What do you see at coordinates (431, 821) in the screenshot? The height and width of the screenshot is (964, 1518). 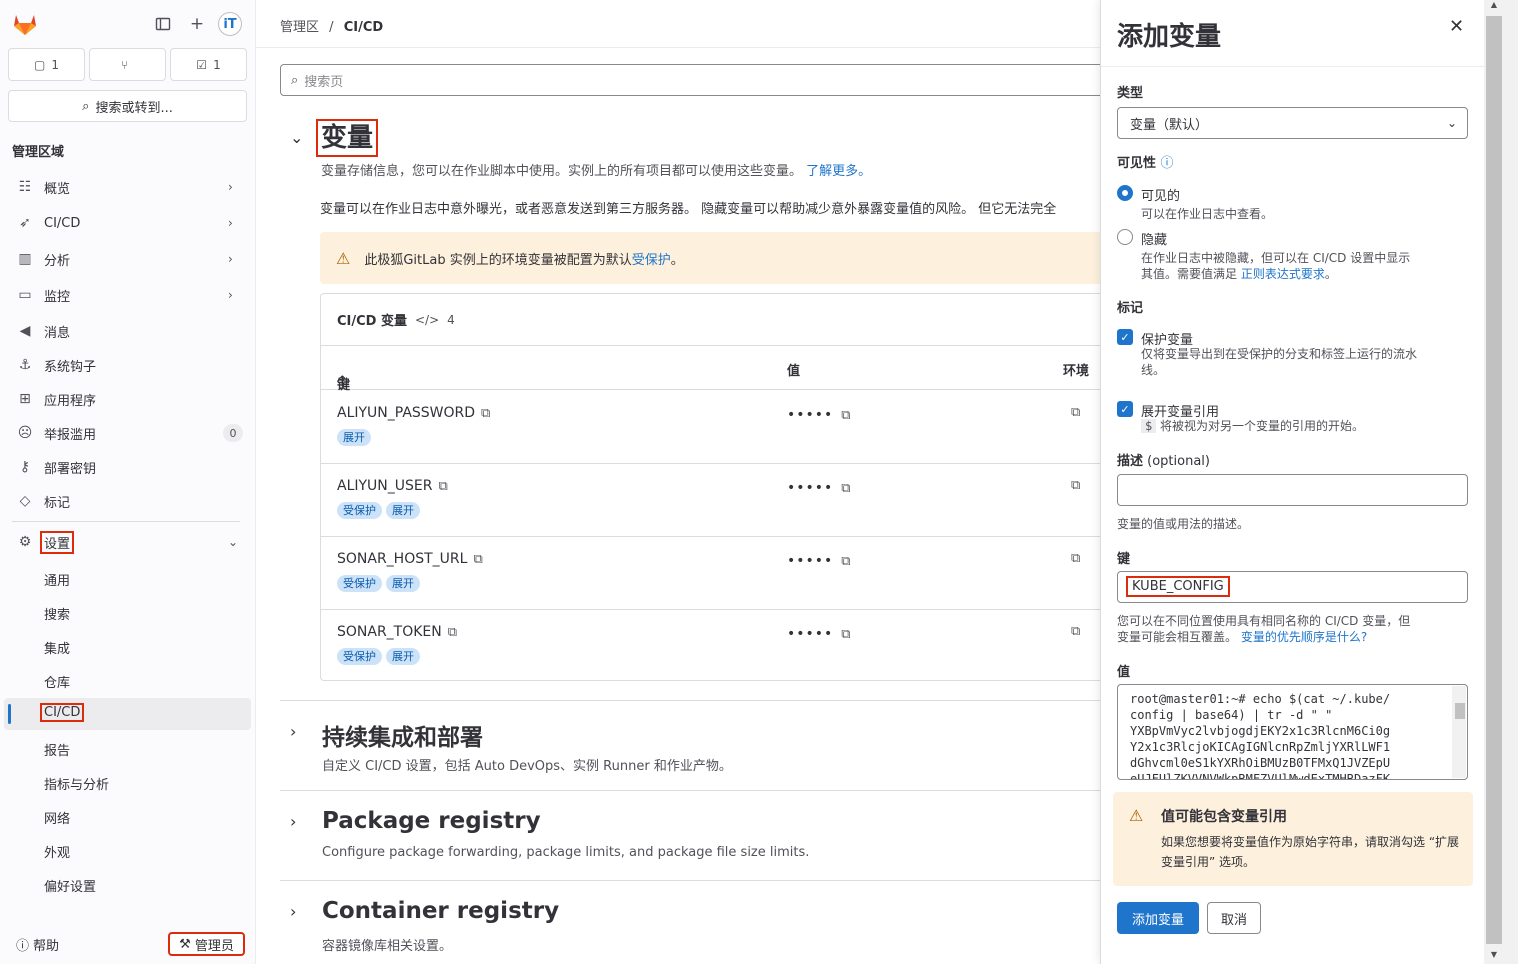 I see `package-registry-title: Package registry` at bounding box center [431, 821].